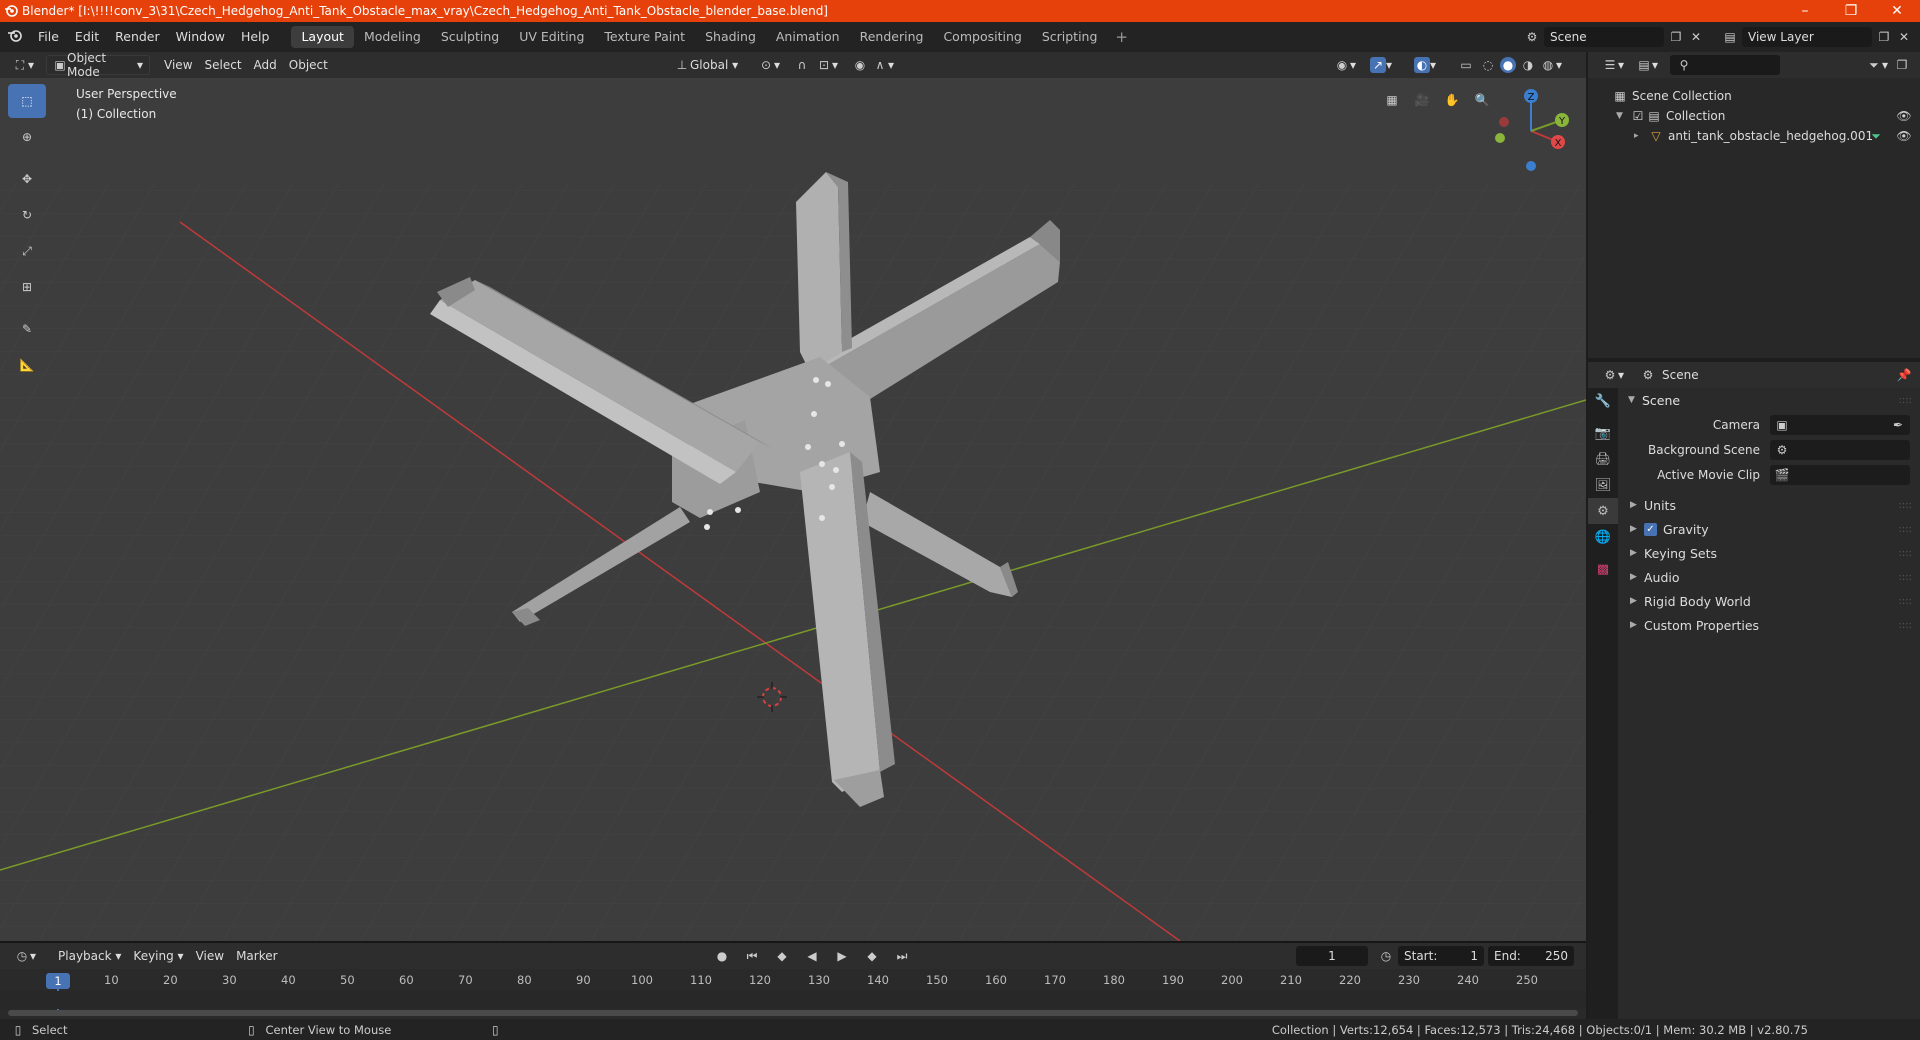  Describe the element at coordinates (1531, 956) in the screenshot. I see `end-frame-field: End: 250` at that location.